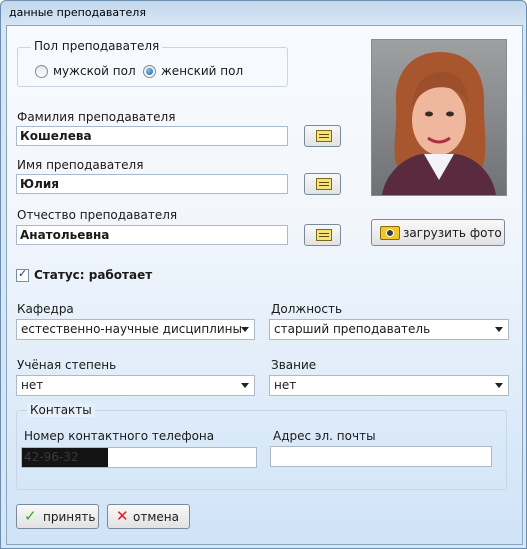  I want to click on close-icon: ✕, so click(122, 516).